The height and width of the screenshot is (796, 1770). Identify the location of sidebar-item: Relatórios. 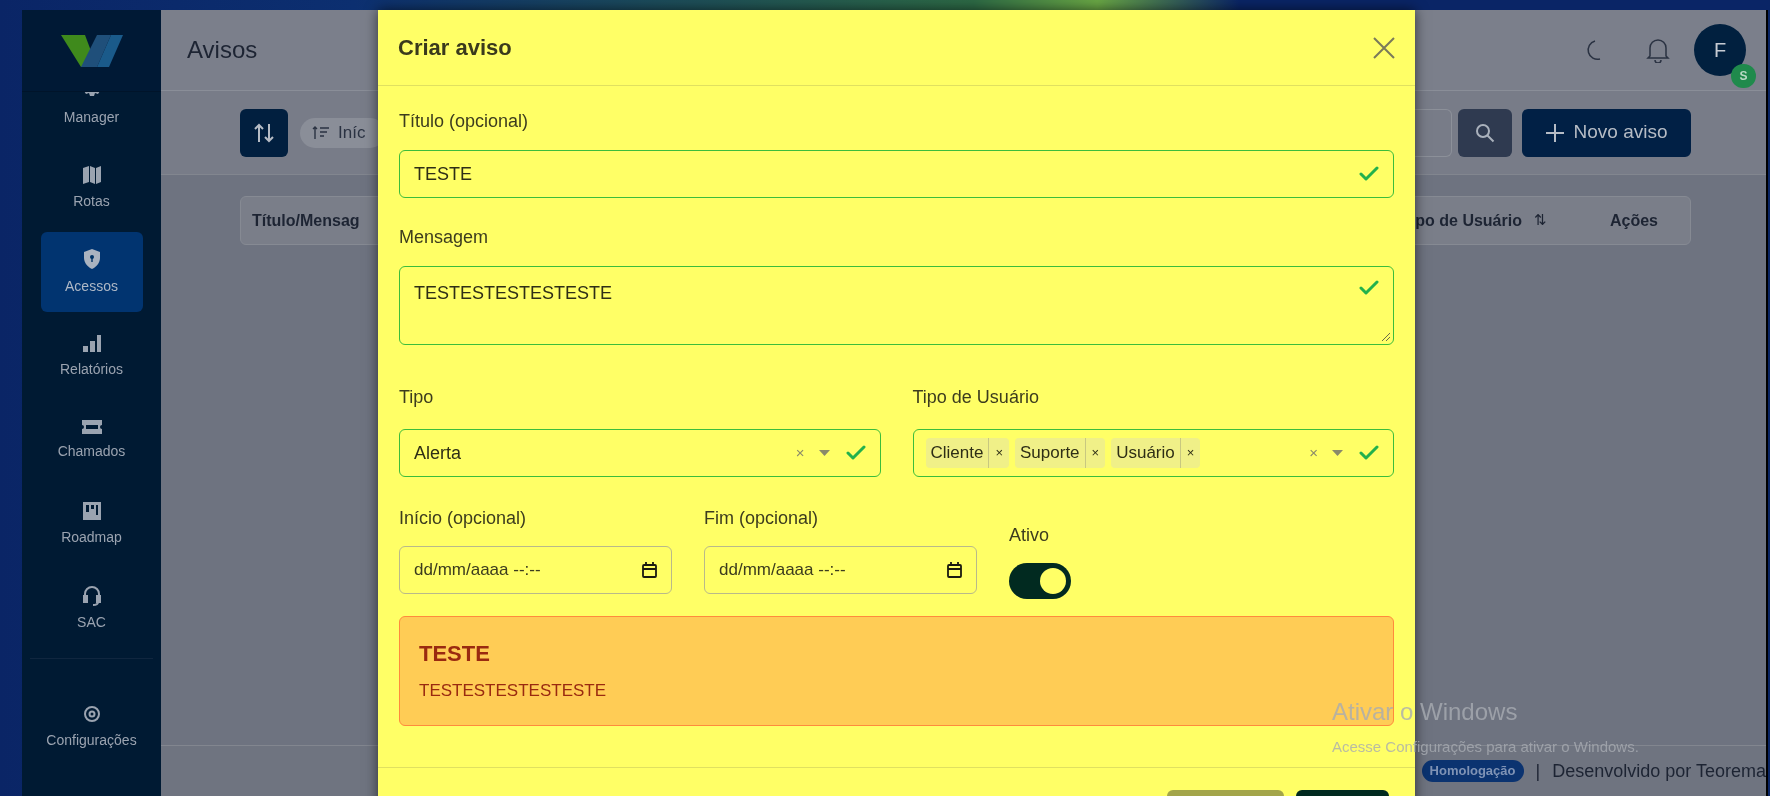
(91, 356).